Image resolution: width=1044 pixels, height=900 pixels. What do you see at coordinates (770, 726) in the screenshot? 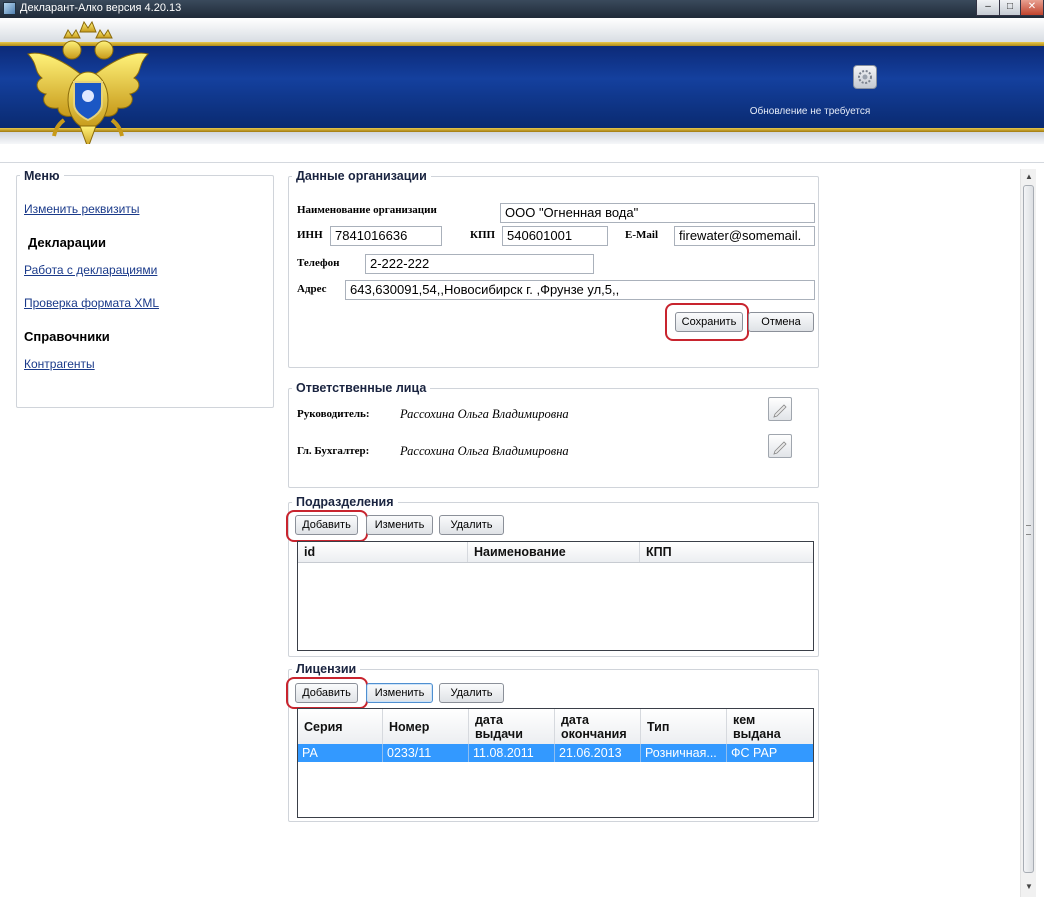
I see `column-header: кем выдана` at bounding box center [770, 726].